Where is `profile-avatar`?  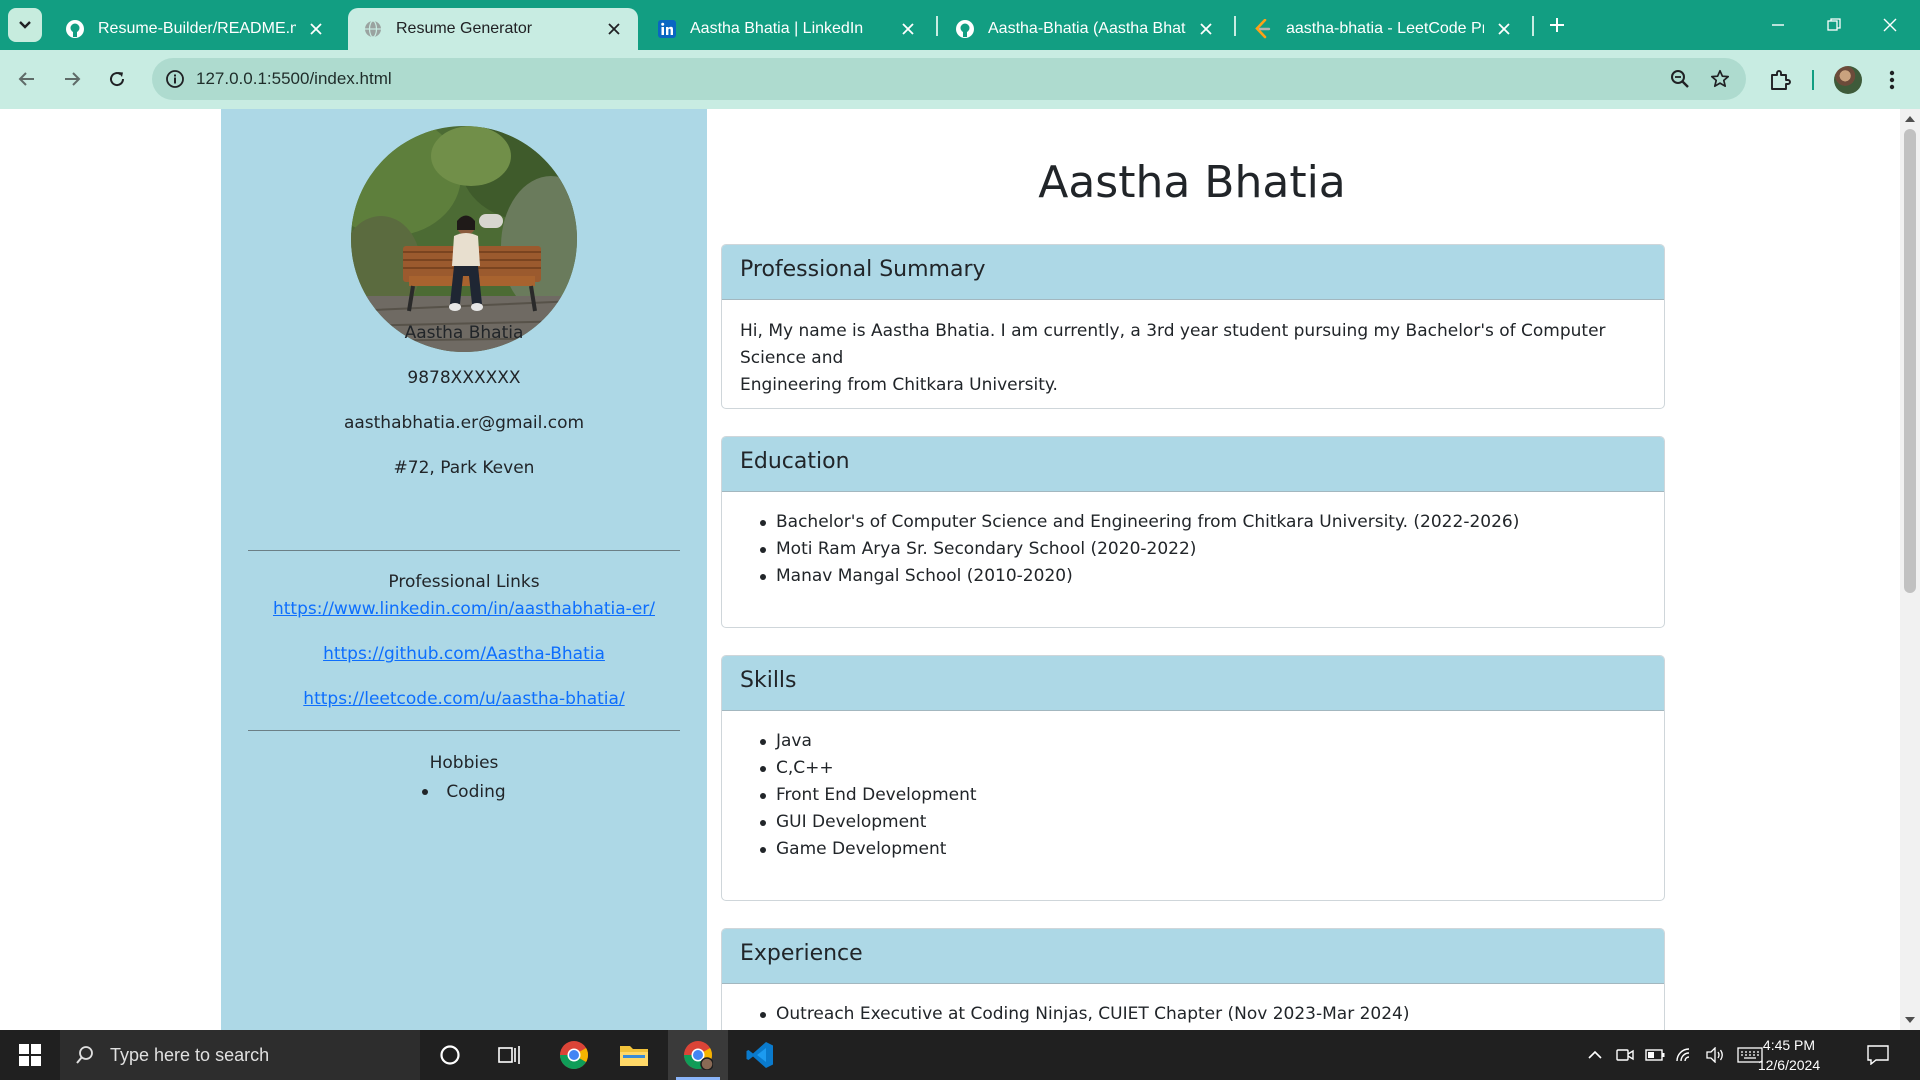 profile-avatar is located at coordinates (1848, 80).